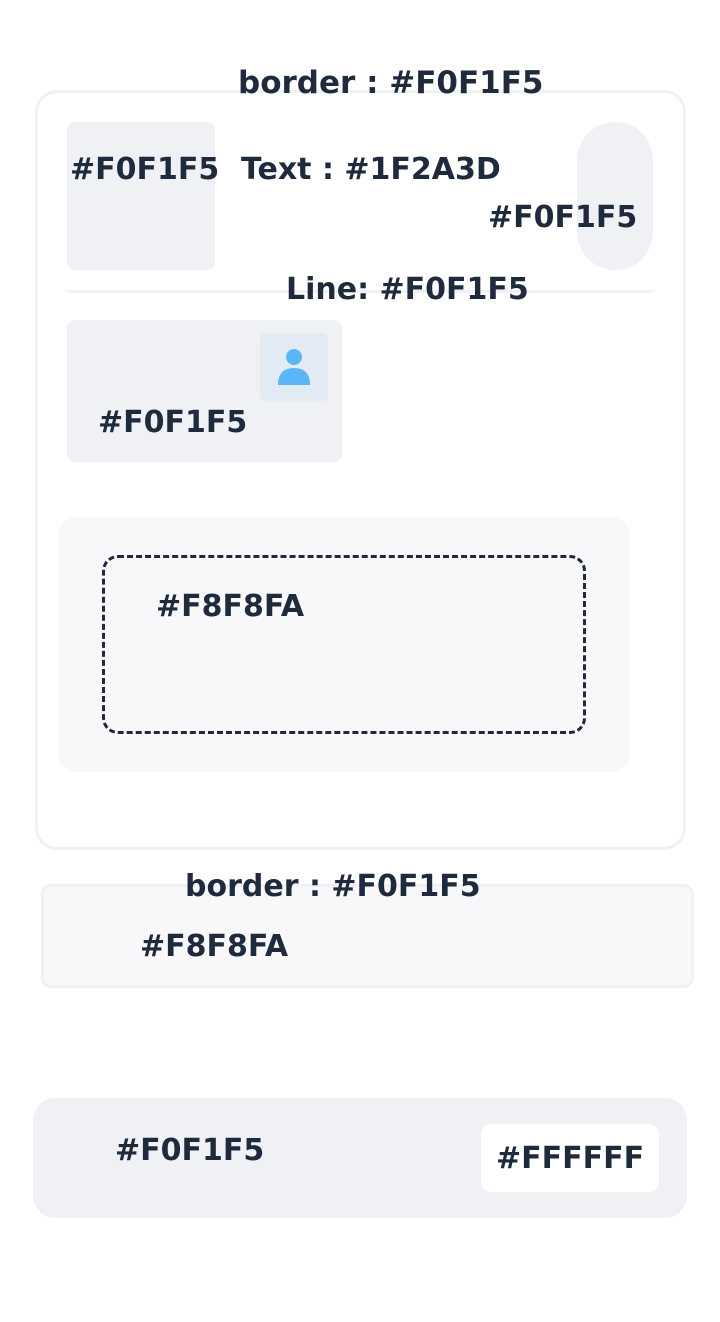 This screenshot has height=1322, width=720. Describe the element at coordinates (333, 886) in the screenshot. I see `card2-border-label: border : #F0F1F5` at that location.